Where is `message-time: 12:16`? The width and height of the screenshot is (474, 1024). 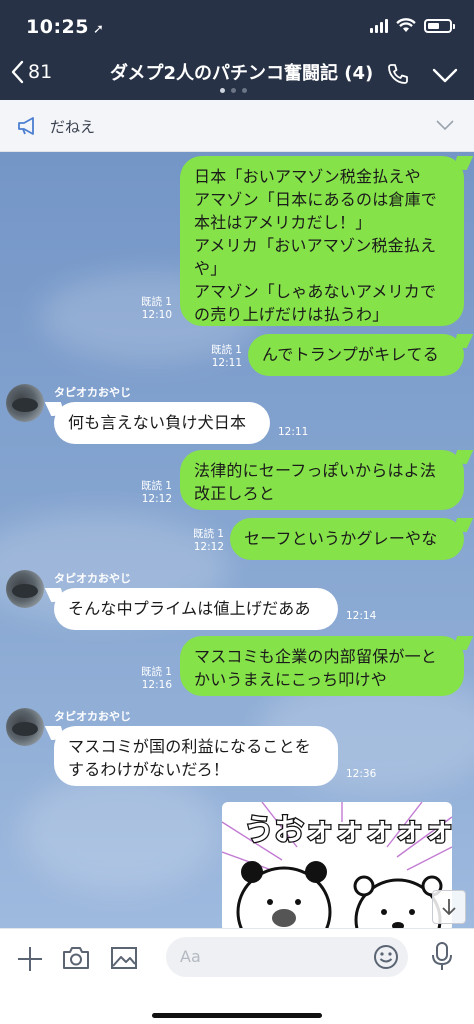 message-time: 12:16 is located at coordinates (156, 685).